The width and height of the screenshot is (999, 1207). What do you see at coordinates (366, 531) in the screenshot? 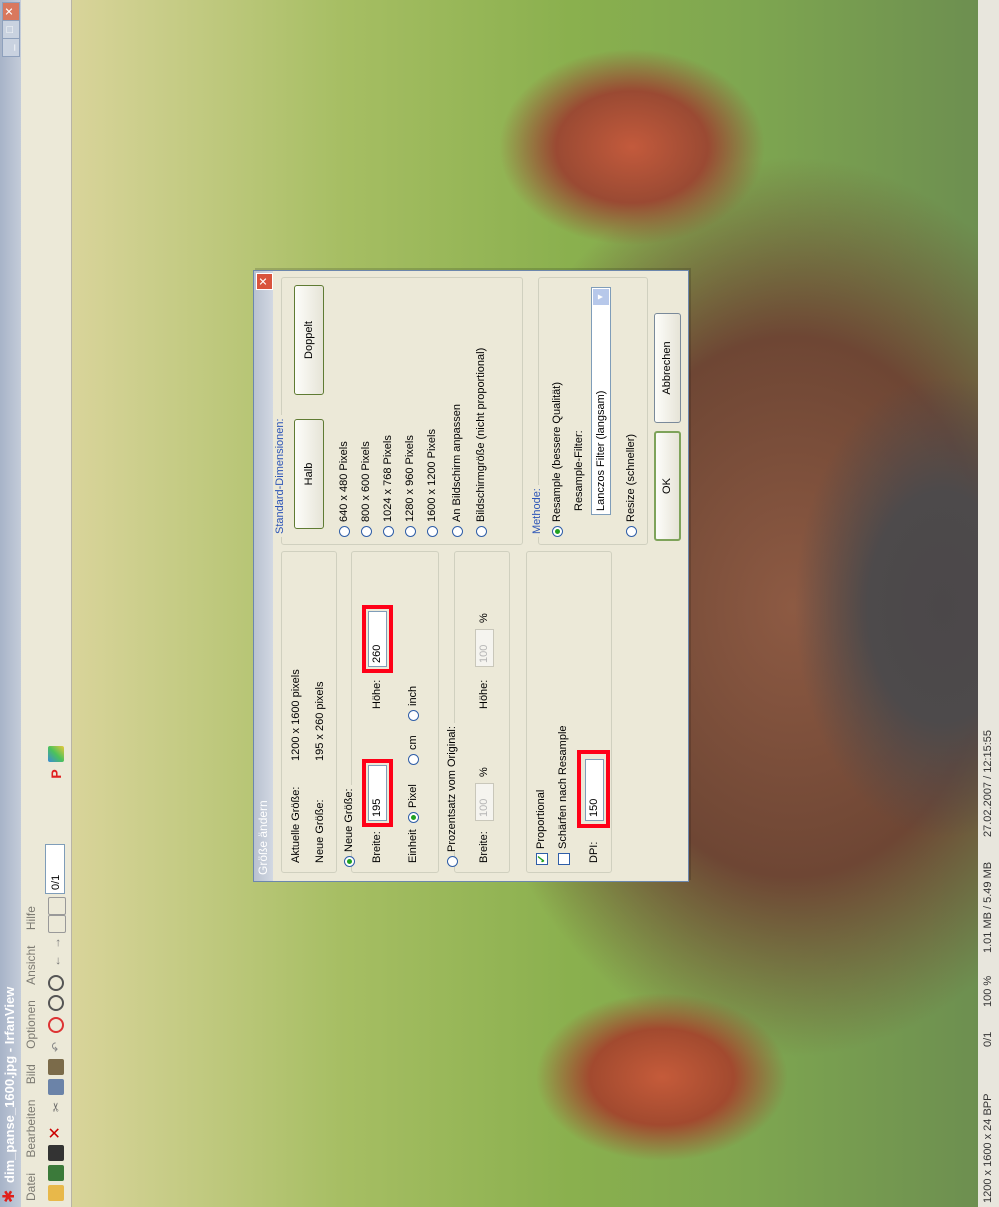
I see `preset-800-radio` at bounding box center [366, 531].